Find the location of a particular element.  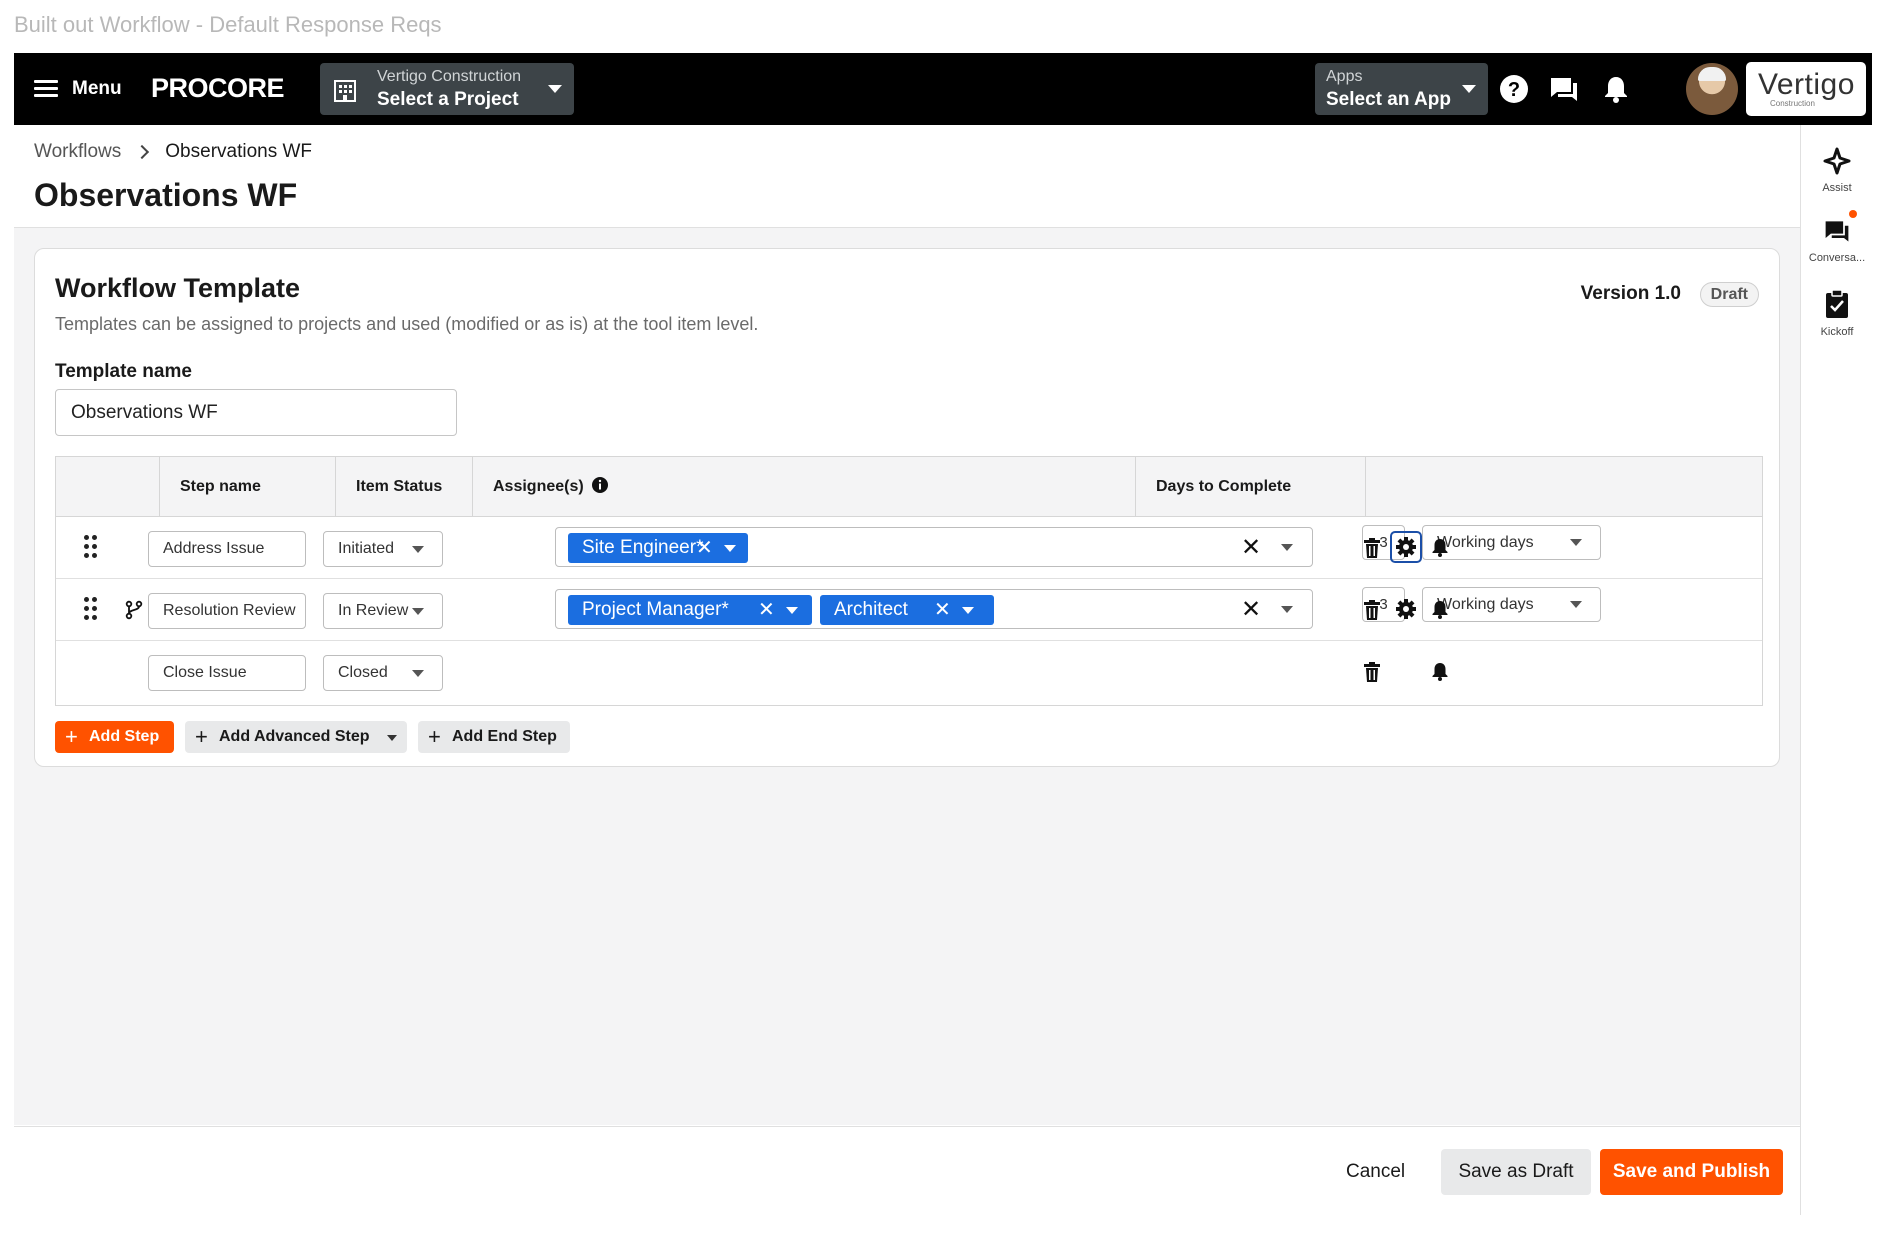

help-icon: ? is located at coordinates (1514, 89).